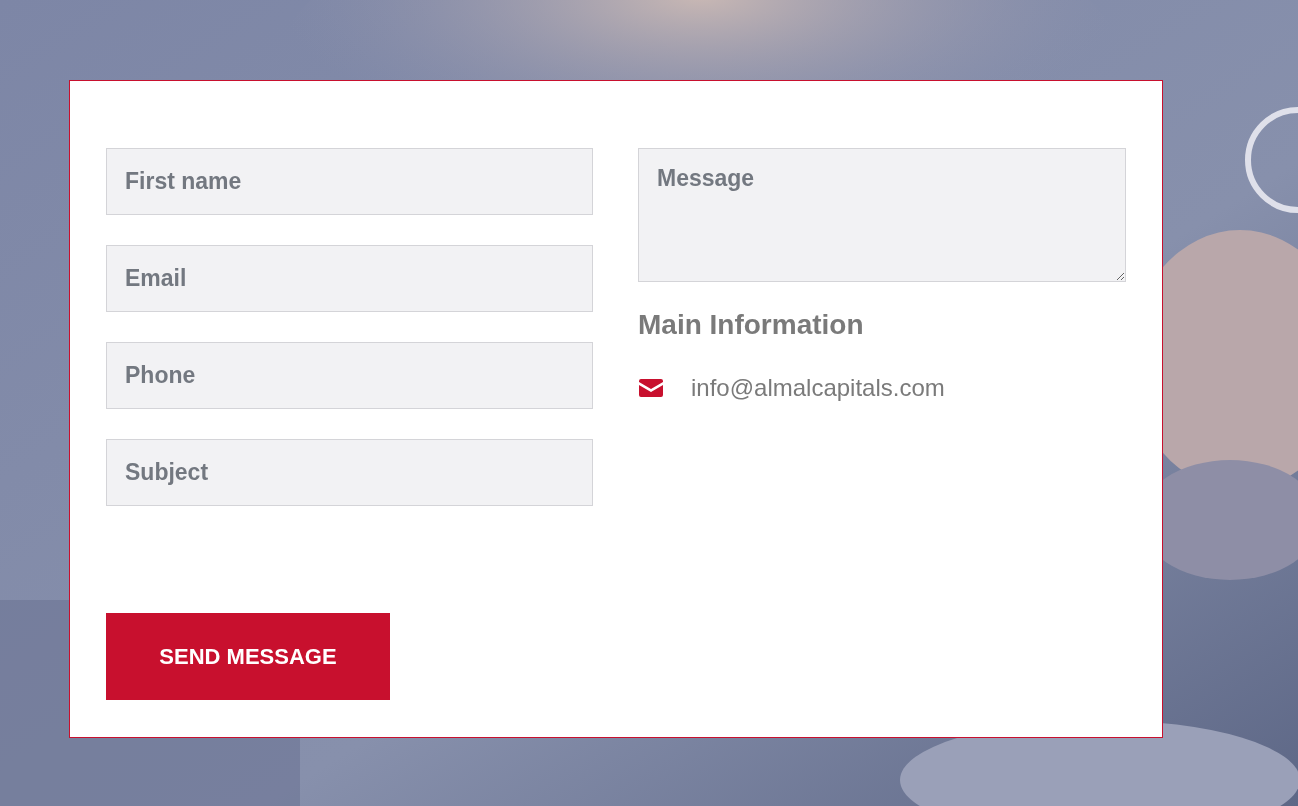 This screenshot has height=806, width=1298. I want to click on input-field: First name, so click(349, 181).